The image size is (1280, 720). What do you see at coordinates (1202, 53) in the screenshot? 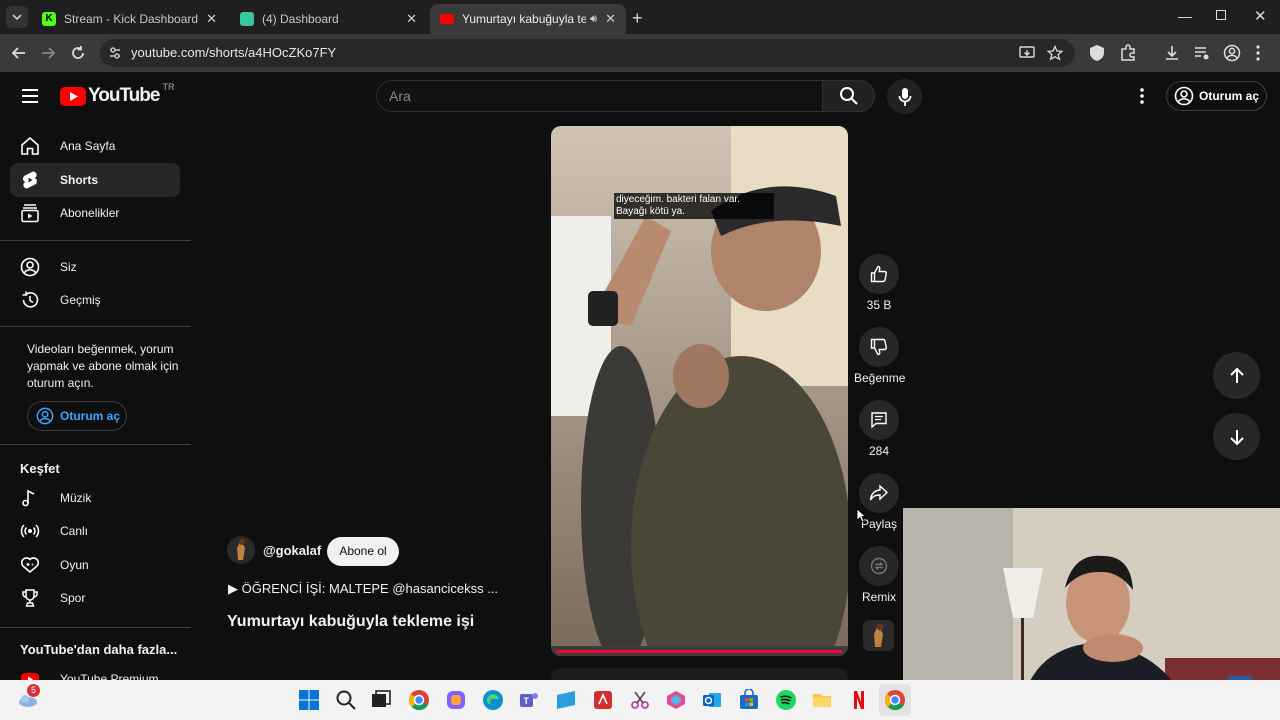
I see `media-controls-icon` at bounding box center [1202, 53].